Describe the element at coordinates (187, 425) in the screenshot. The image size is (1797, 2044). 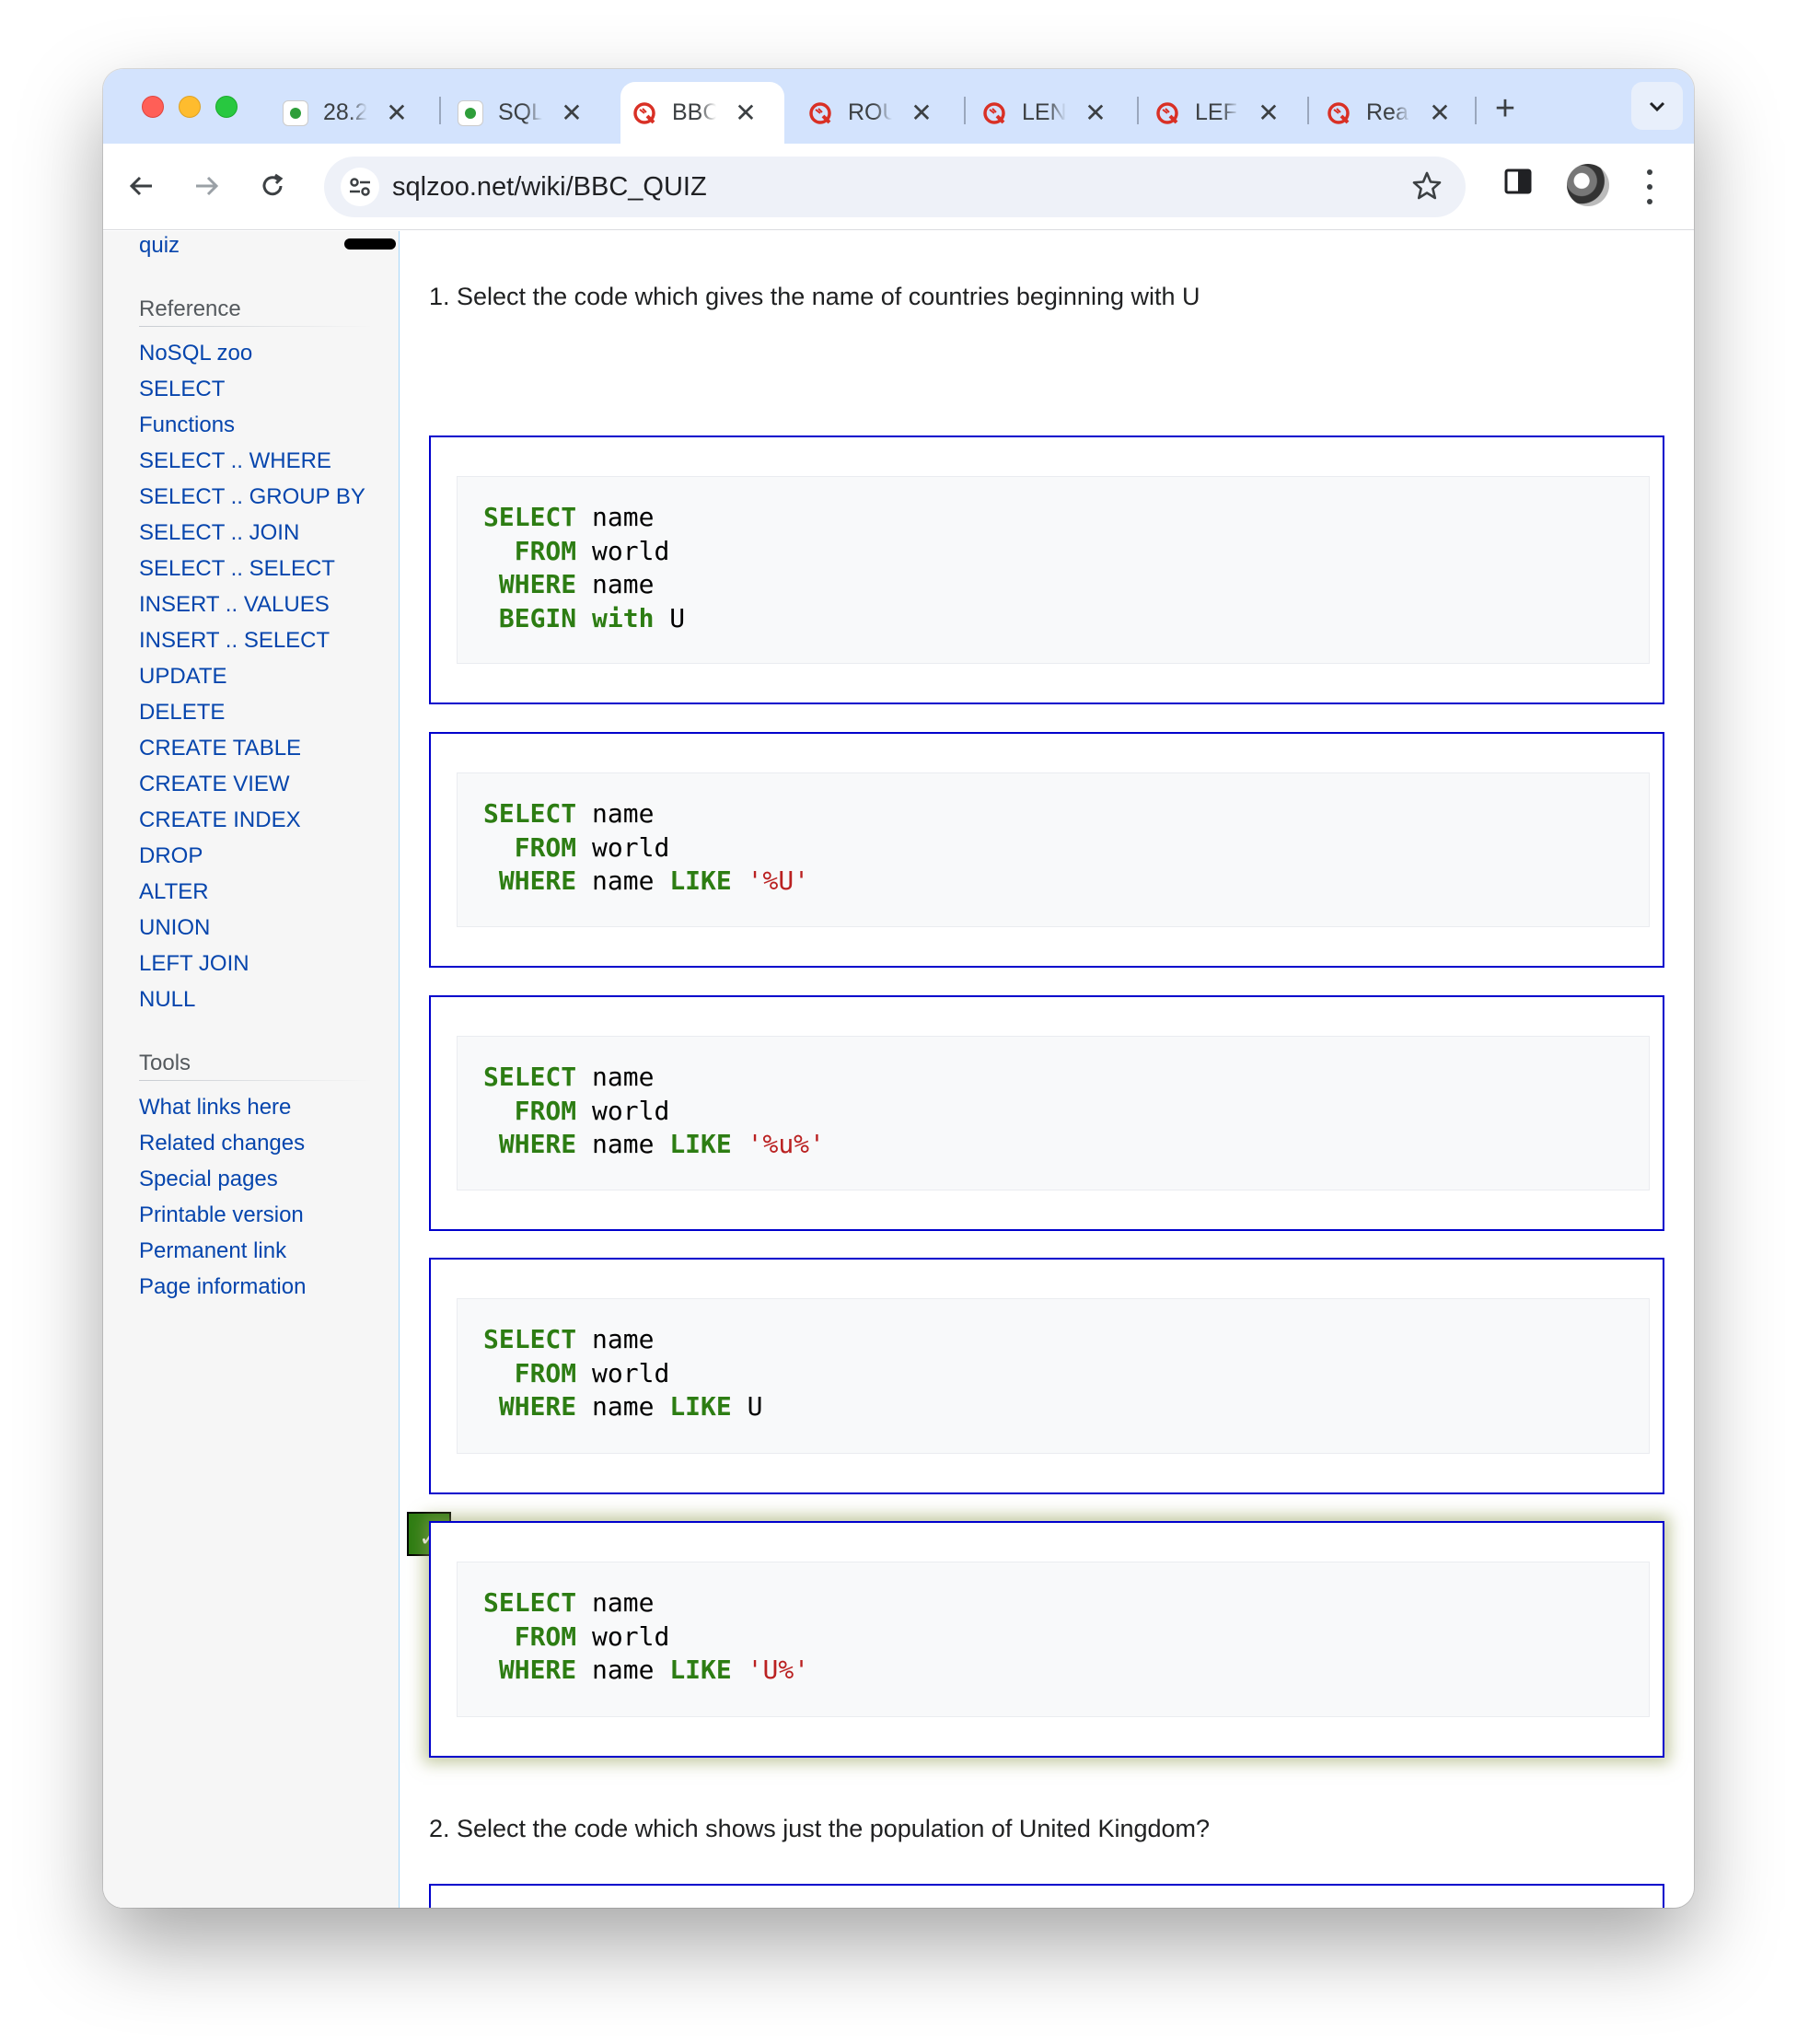
I see `sidebar-link: Functions` at that location.